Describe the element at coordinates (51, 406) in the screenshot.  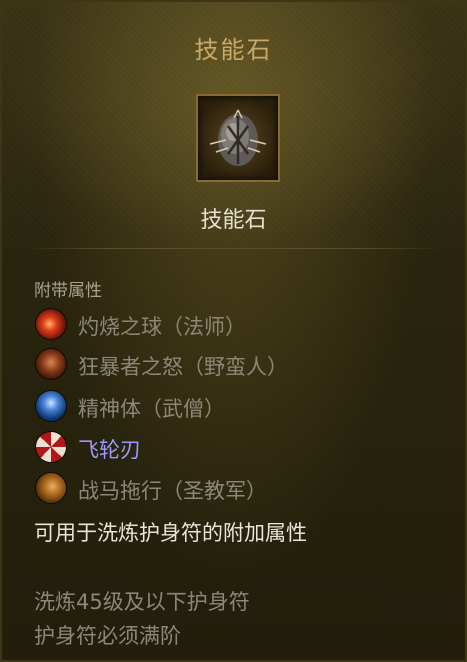
I see `spirit-form-icon` at that location.